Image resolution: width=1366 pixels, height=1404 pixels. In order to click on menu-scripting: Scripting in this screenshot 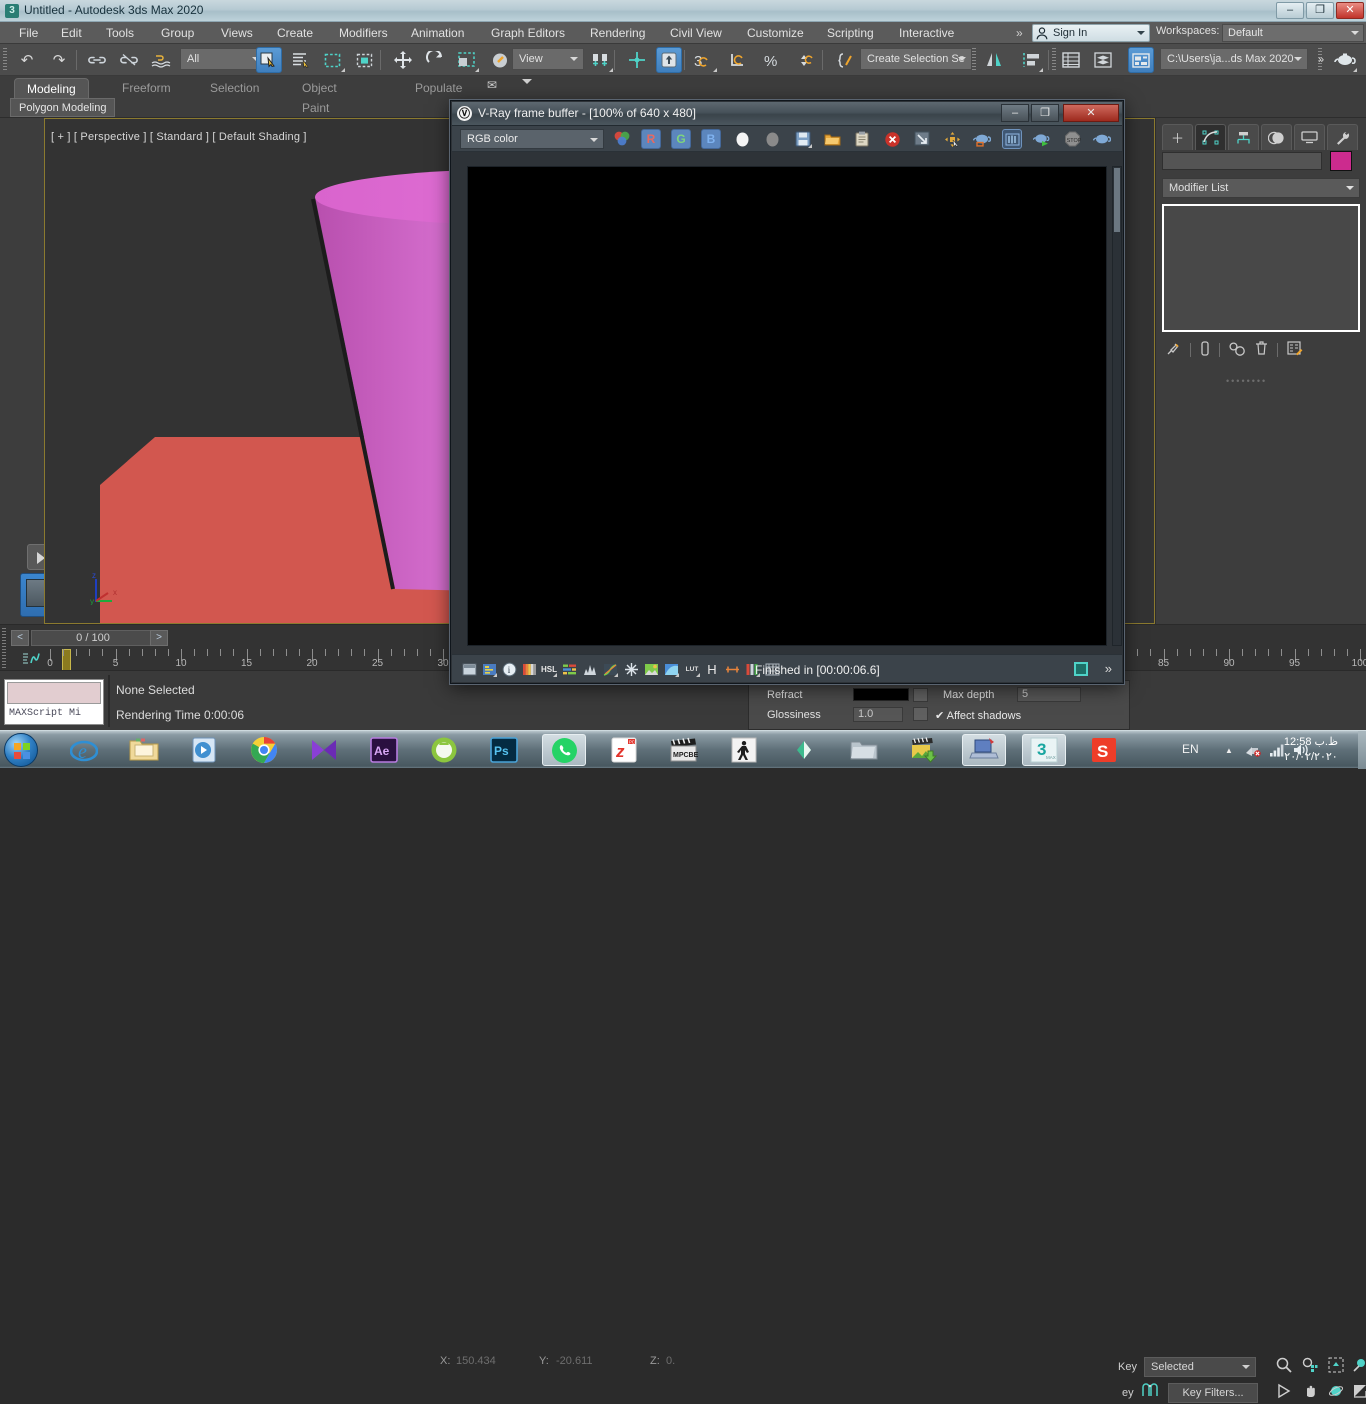, I will do `click(850, 33)`.